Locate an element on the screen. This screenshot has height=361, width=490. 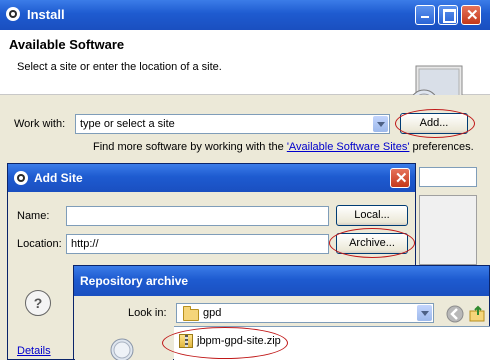
minimize-icon is located at coordinates (425, 17).